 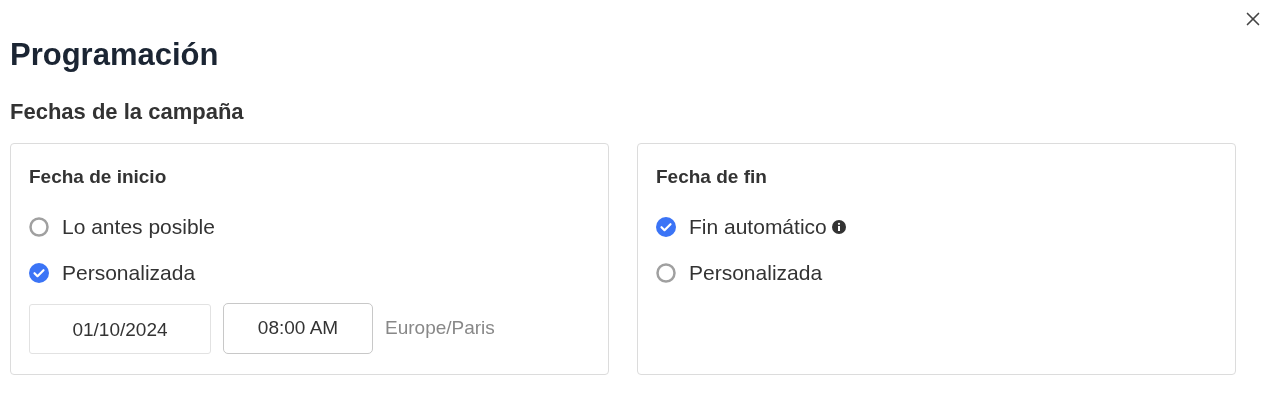 What do you see at coordinates (758, 227) in the screenshot?
I see `option-label: Fin automático` at bounding box center [758, 227].